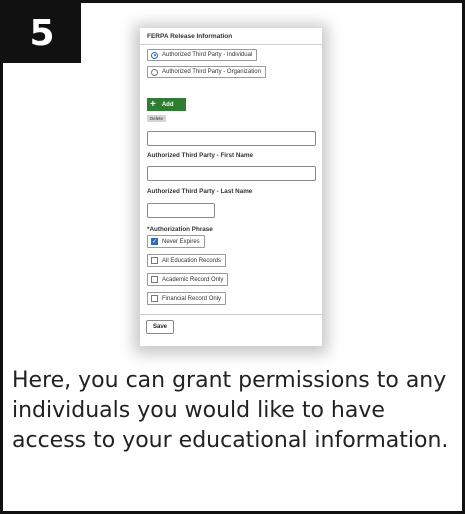 Image resolution: width=465 pixels, height=514 pixels. What do you see at coordinates (231, 44) in the screenshot?
I see `section-divider` at bounding box center [231, 44].